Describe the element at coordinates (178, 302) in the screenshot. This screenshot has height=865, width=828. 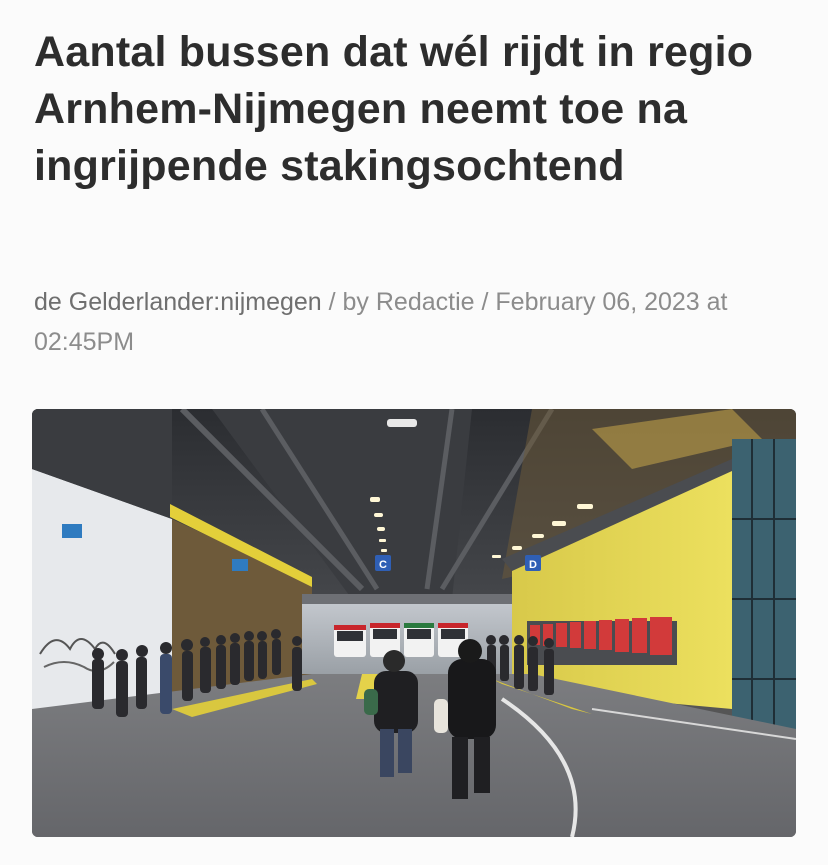
I see `article-source: de Gelderlander:nijmegen` at that location.